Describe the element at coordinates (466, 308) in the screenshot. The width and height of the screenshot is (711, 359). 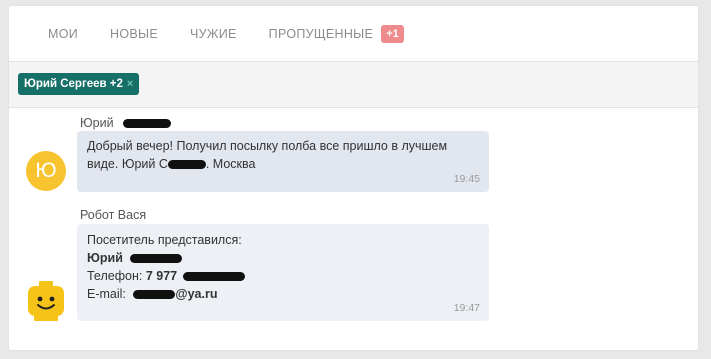
I see `message-time: 19:47` at that location.